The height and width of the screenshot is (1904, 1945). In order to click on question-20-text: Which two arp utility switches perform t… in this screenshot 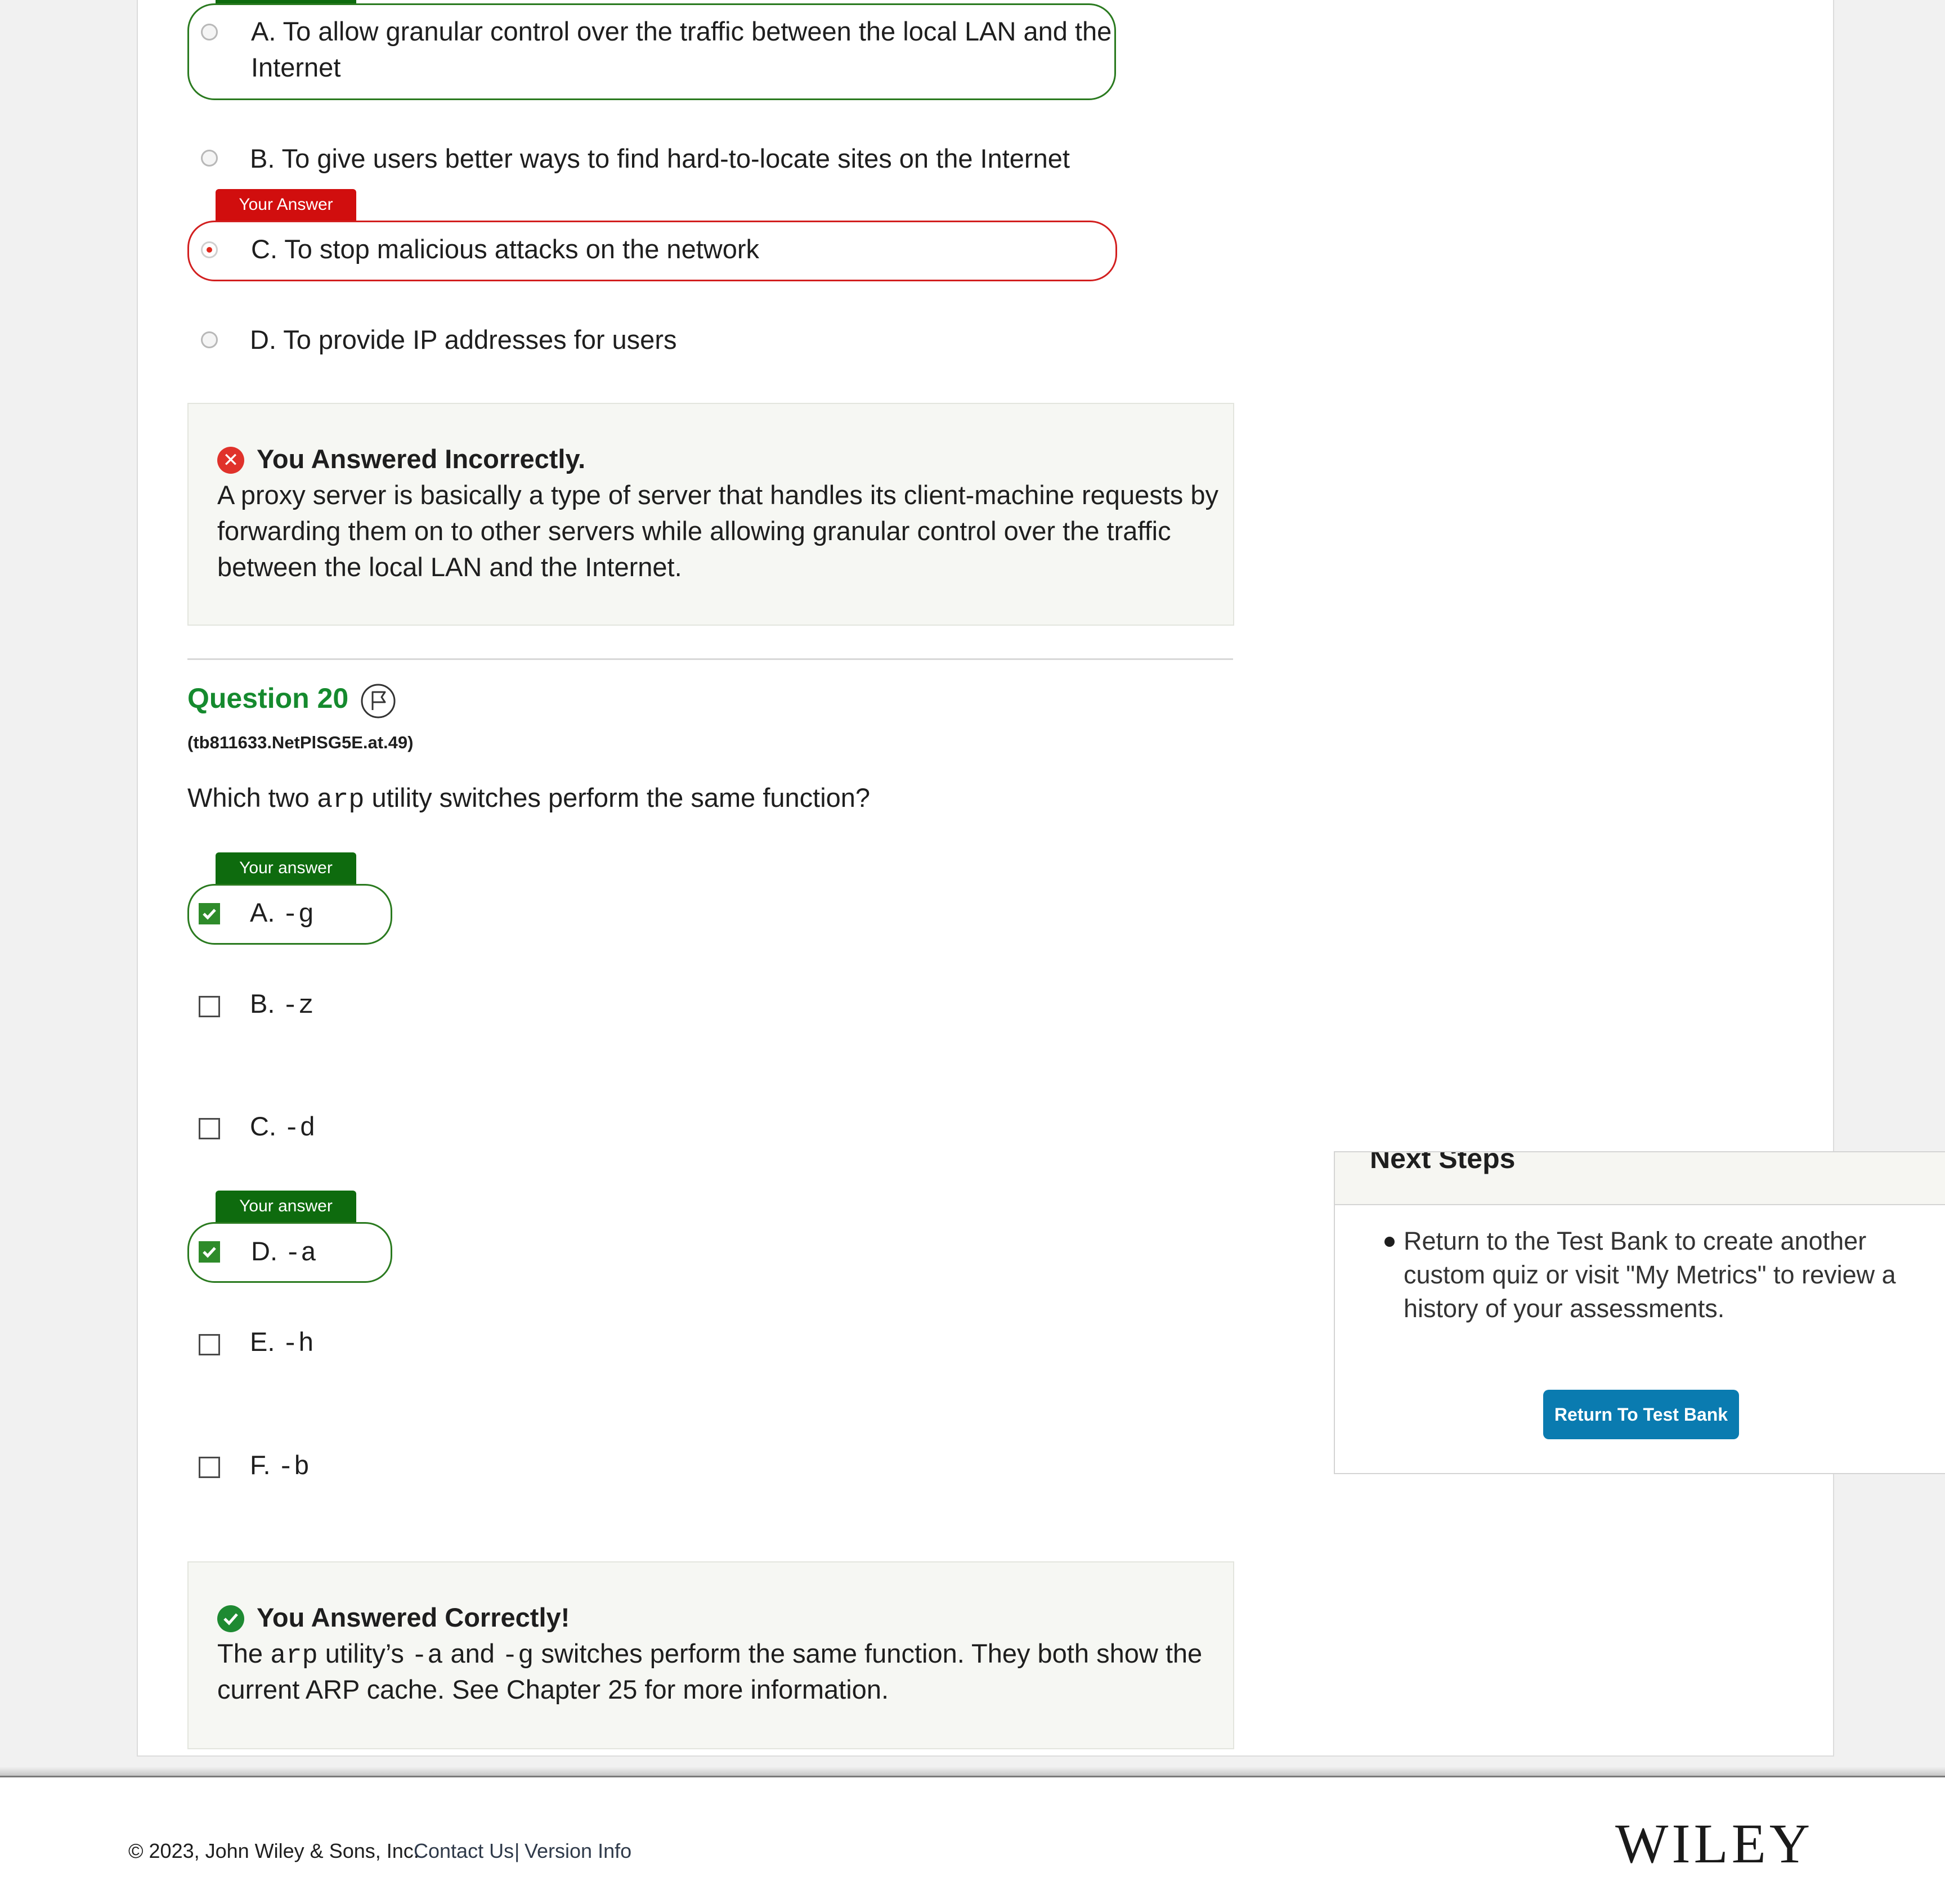, I will do `click(528, 799)`.